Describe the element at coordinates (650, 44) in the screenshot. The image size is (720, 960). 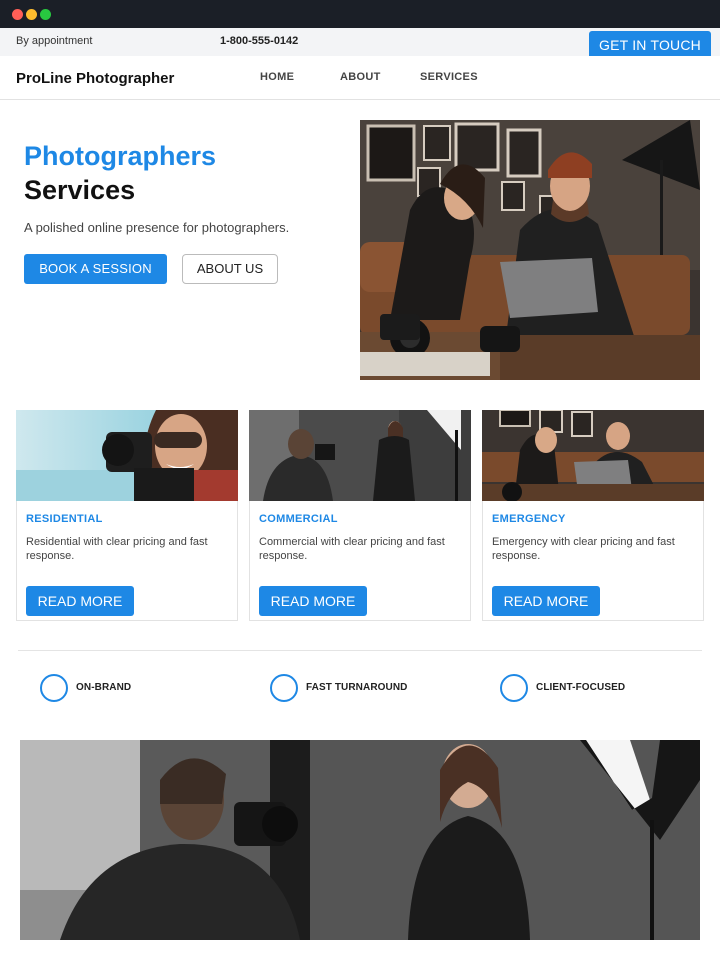
I see `get-in-touch-button: GET IN TOUCH` at that location.